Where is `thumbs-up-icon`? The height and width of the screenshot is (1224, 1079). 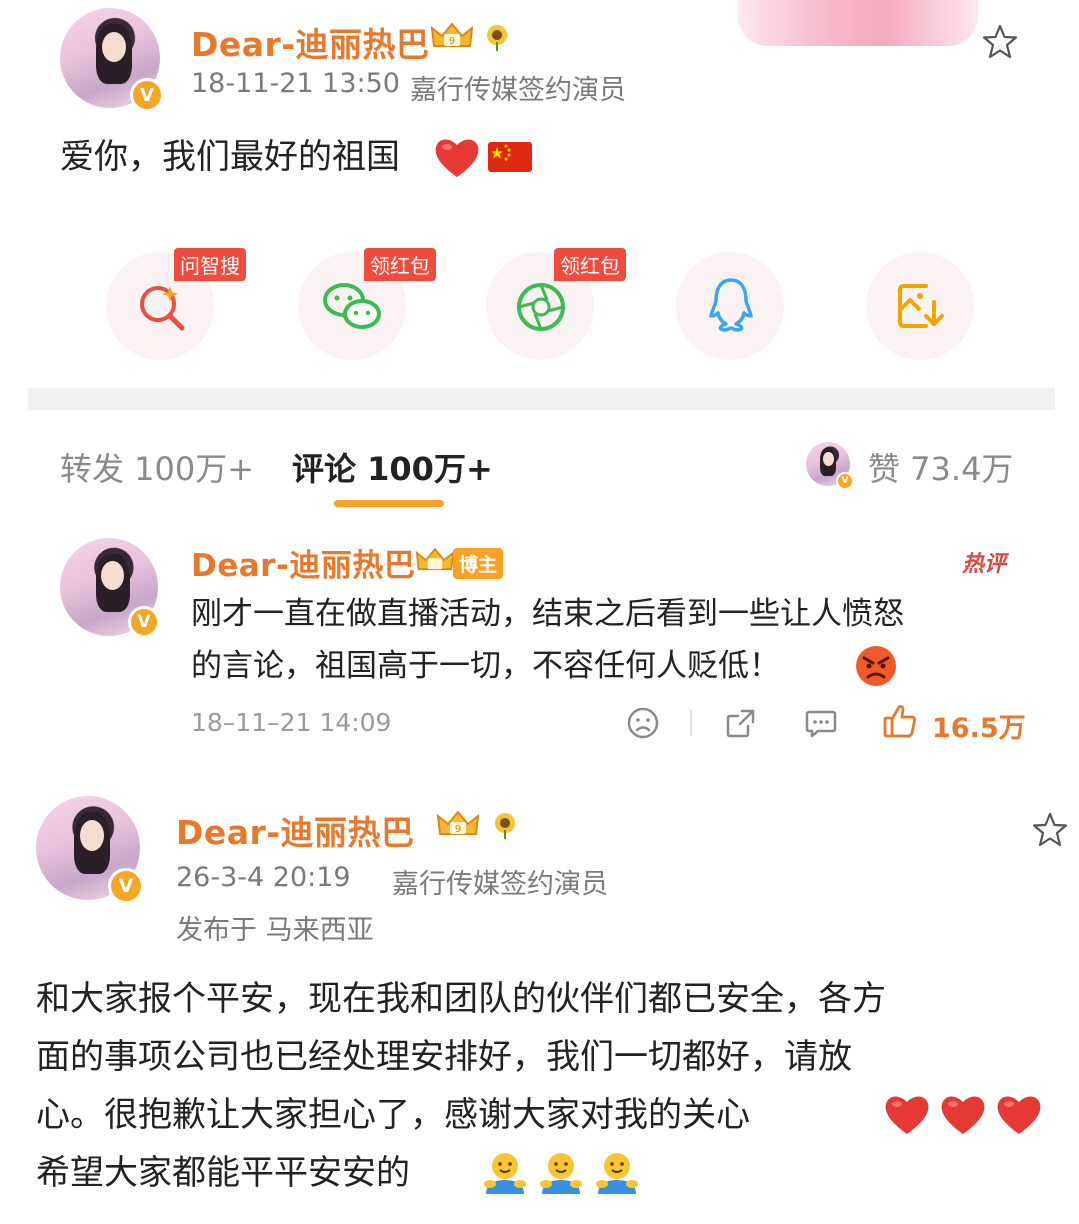 thumbs-up-icon is located at coordinates (900, 721).